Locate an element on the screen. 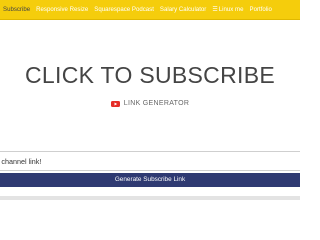 The width and height of the screenshot is (320, 240). channel-link-input is located at coordinates (150, 161).